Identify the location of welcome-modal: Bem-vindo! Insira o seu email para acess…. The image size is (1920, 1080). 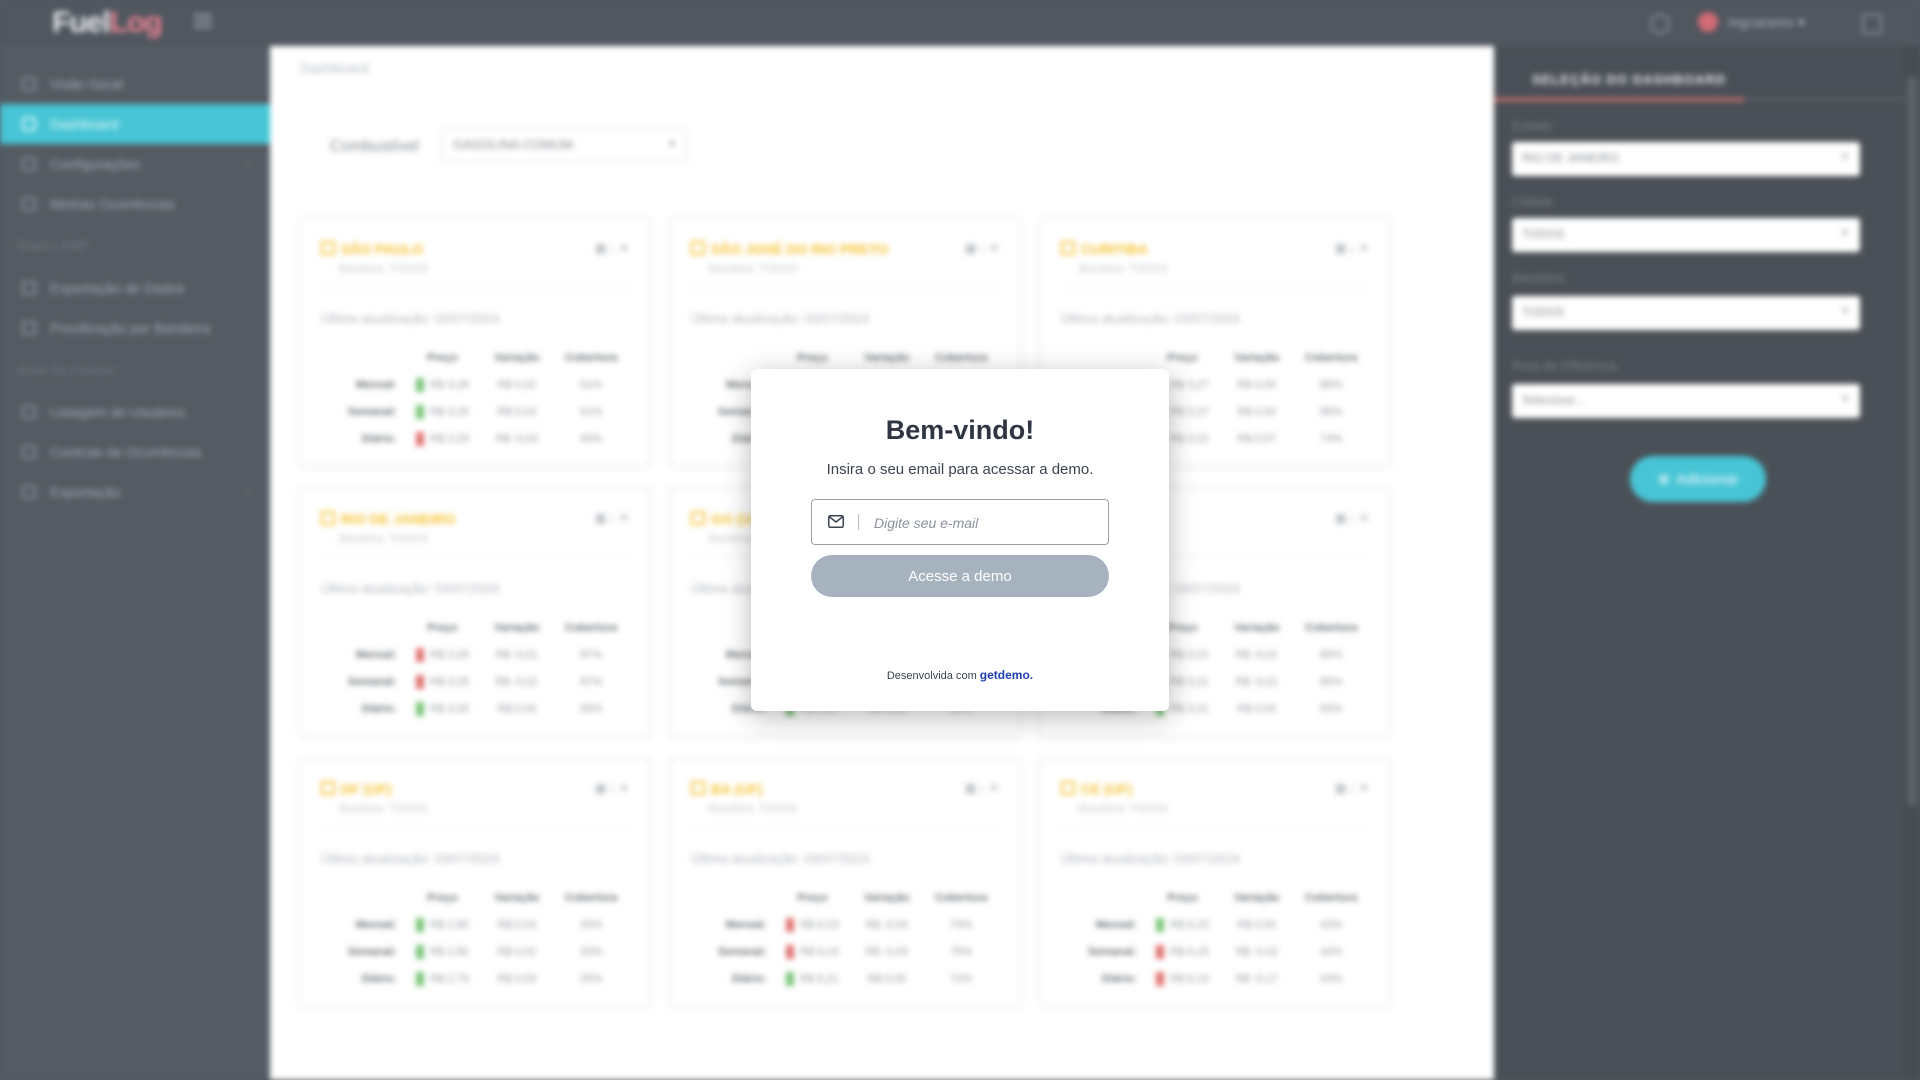
(960, 540).